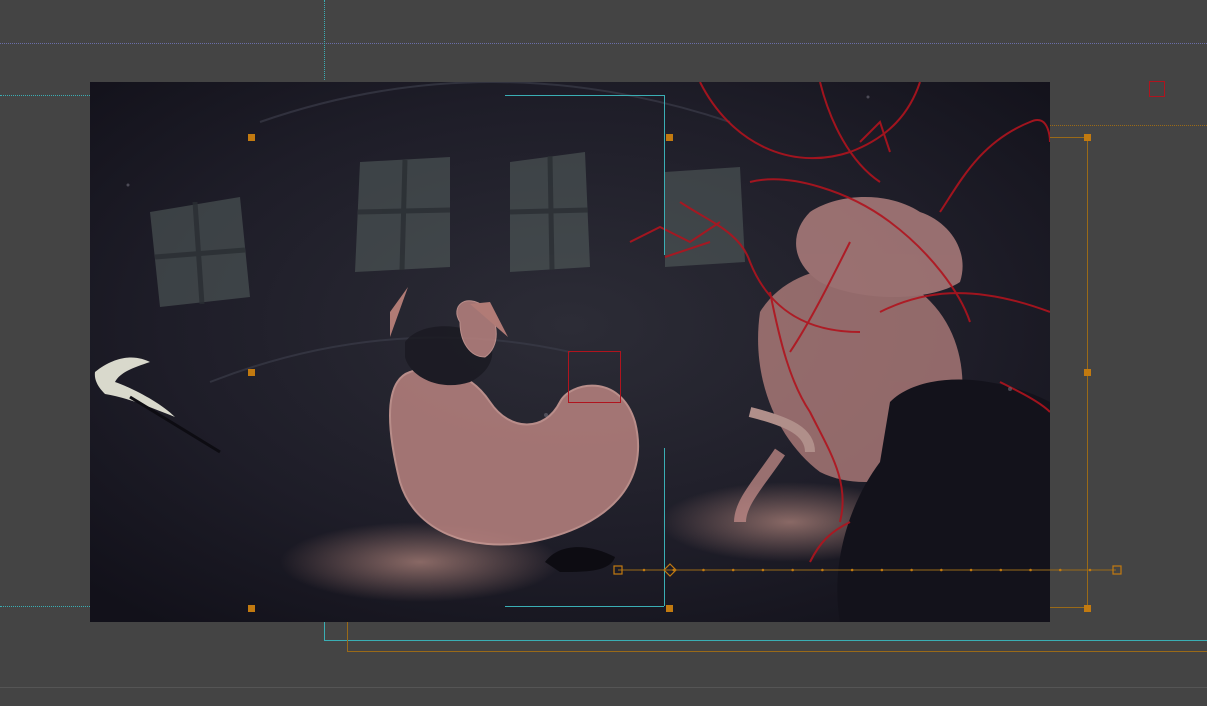 This screenshot has width=1207, height=706. Describe the element at coordinates (1068, 607) in the screenshot. I see `bbox-bottom-edge` at that location.